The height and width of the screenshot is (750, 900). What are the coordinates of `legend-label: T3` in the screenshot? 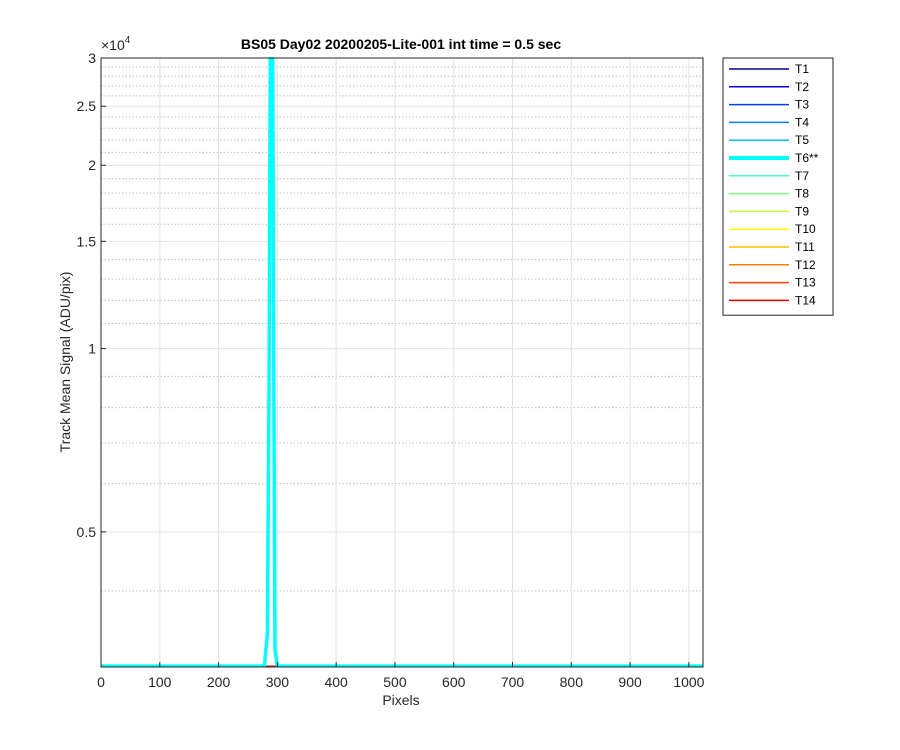 It's located at (802, 105).